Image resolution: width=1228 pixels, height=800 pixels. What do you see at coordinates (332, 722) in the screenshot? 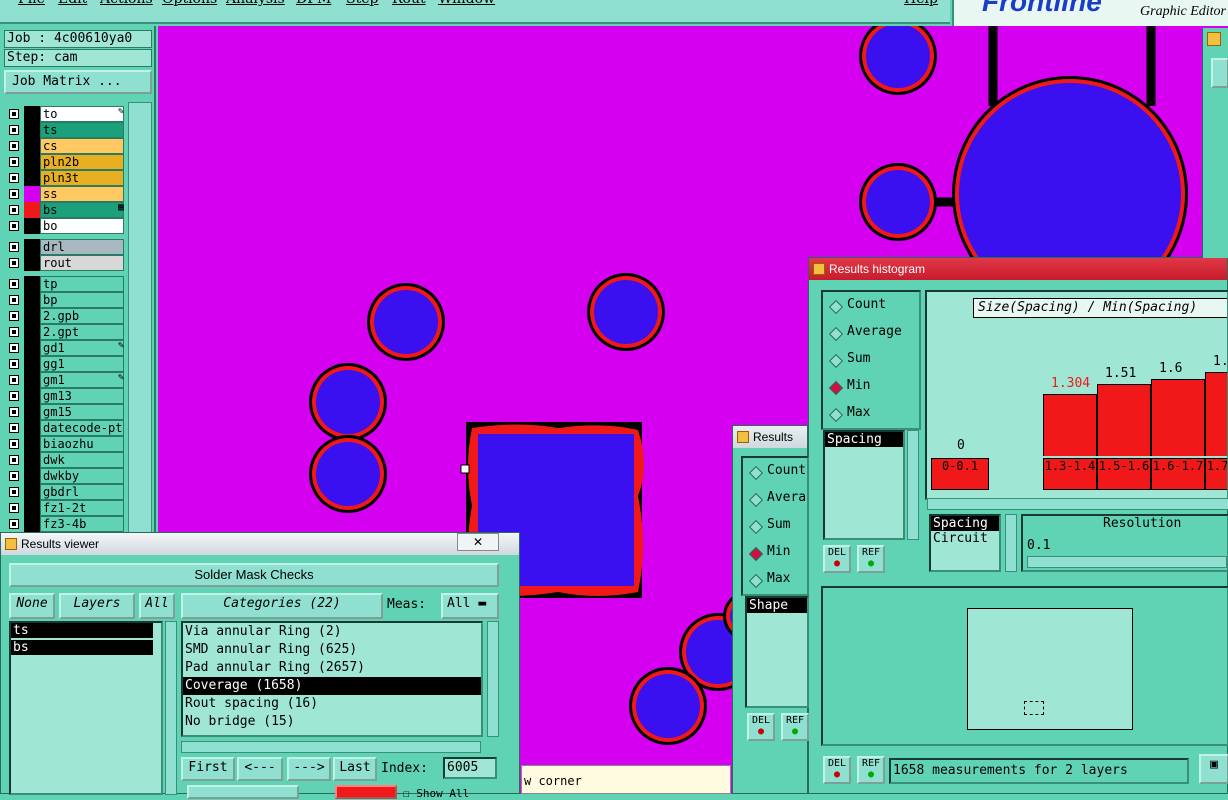
I see `category-item: No bridge (15)` at bounding box center [332, 722].